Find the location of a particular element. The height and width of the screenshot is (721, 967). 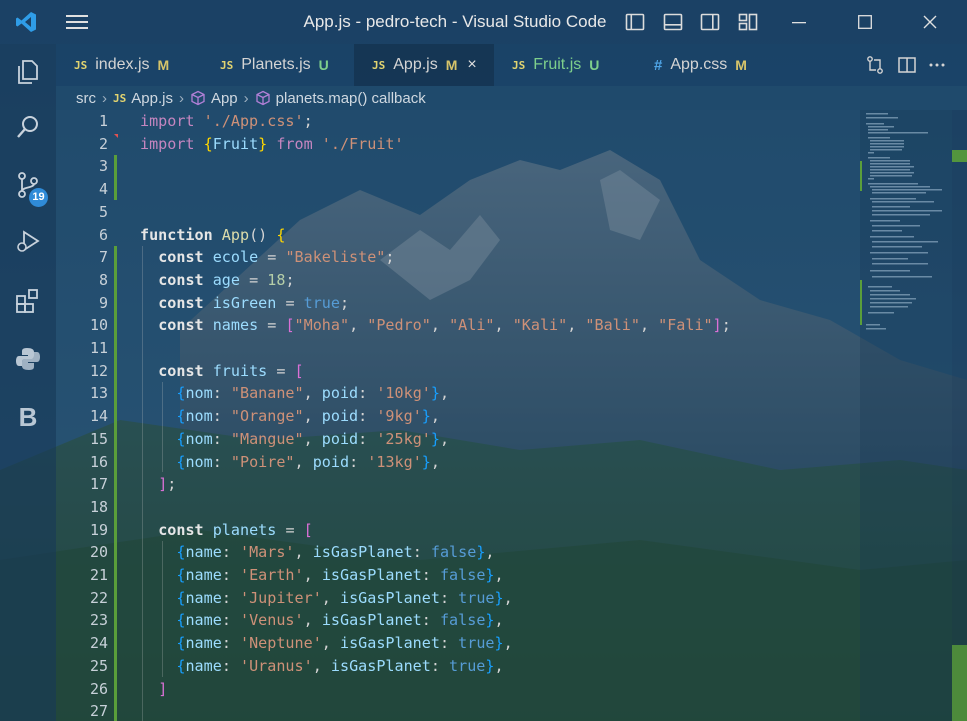

run-debug-icon is located at coordinates (28, 241).